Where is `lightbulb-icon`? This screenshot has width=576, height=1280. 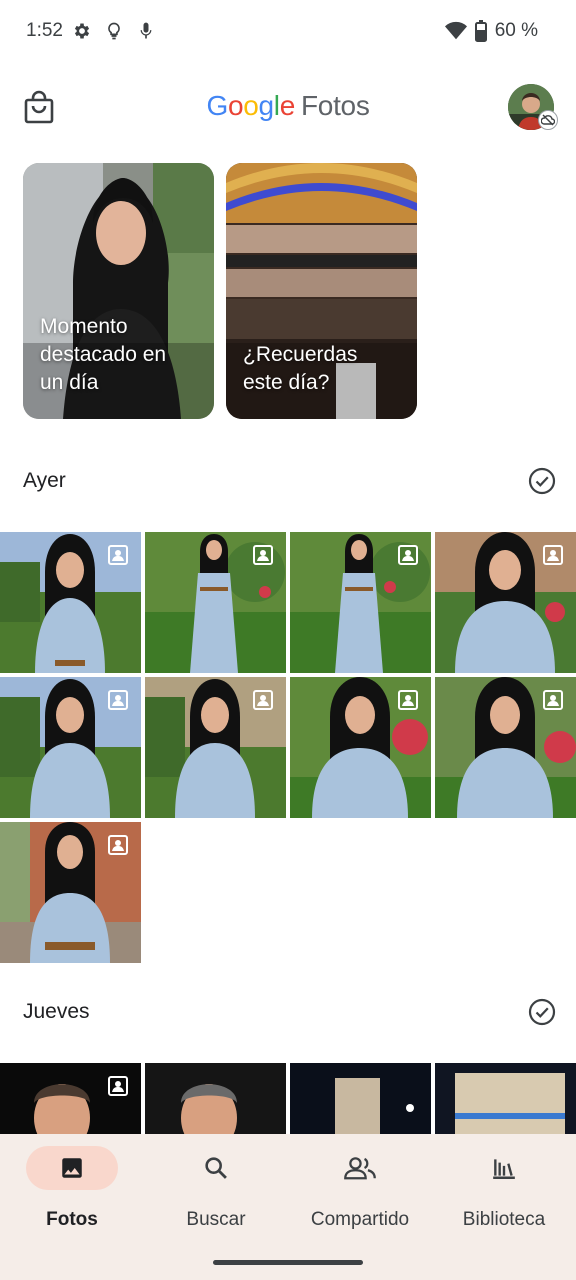
lightbulb-icon is located at coordinates (114, 31).